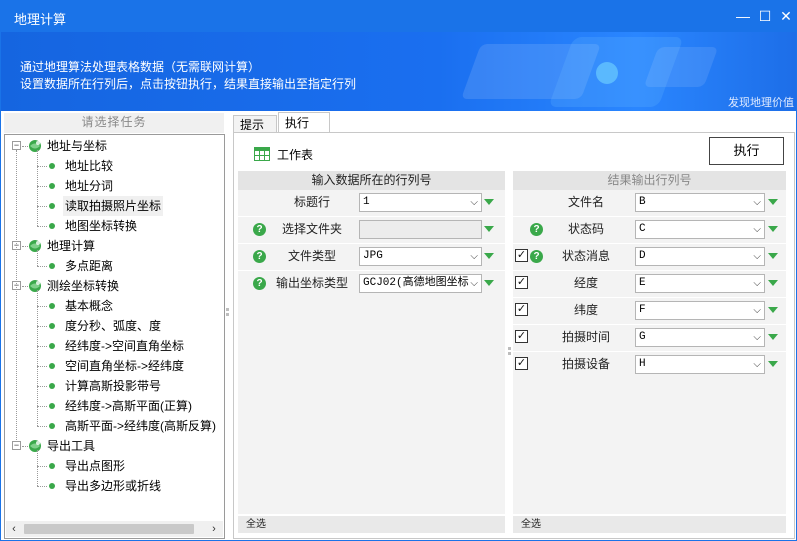 Image resolution: width=797 pixels, height=541 pixels. I want to click on output-column-select: D ⌵, so click(700, 256).